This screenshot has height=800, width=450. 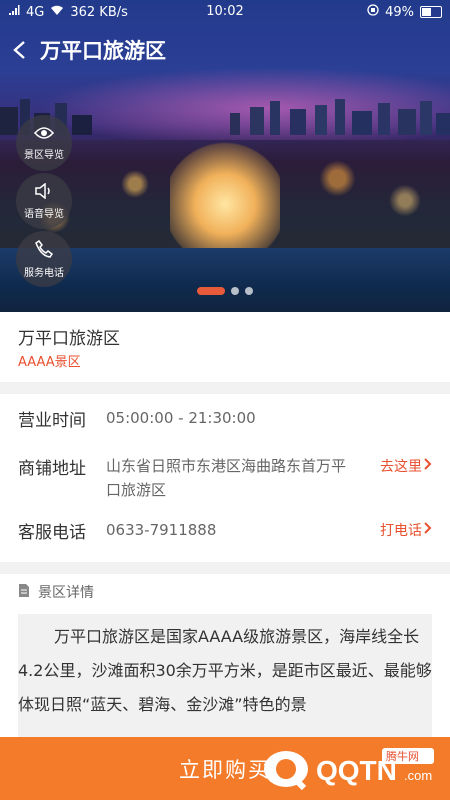 I want to click on page-title: 万平口旅游区, so click(x=103, y=51).